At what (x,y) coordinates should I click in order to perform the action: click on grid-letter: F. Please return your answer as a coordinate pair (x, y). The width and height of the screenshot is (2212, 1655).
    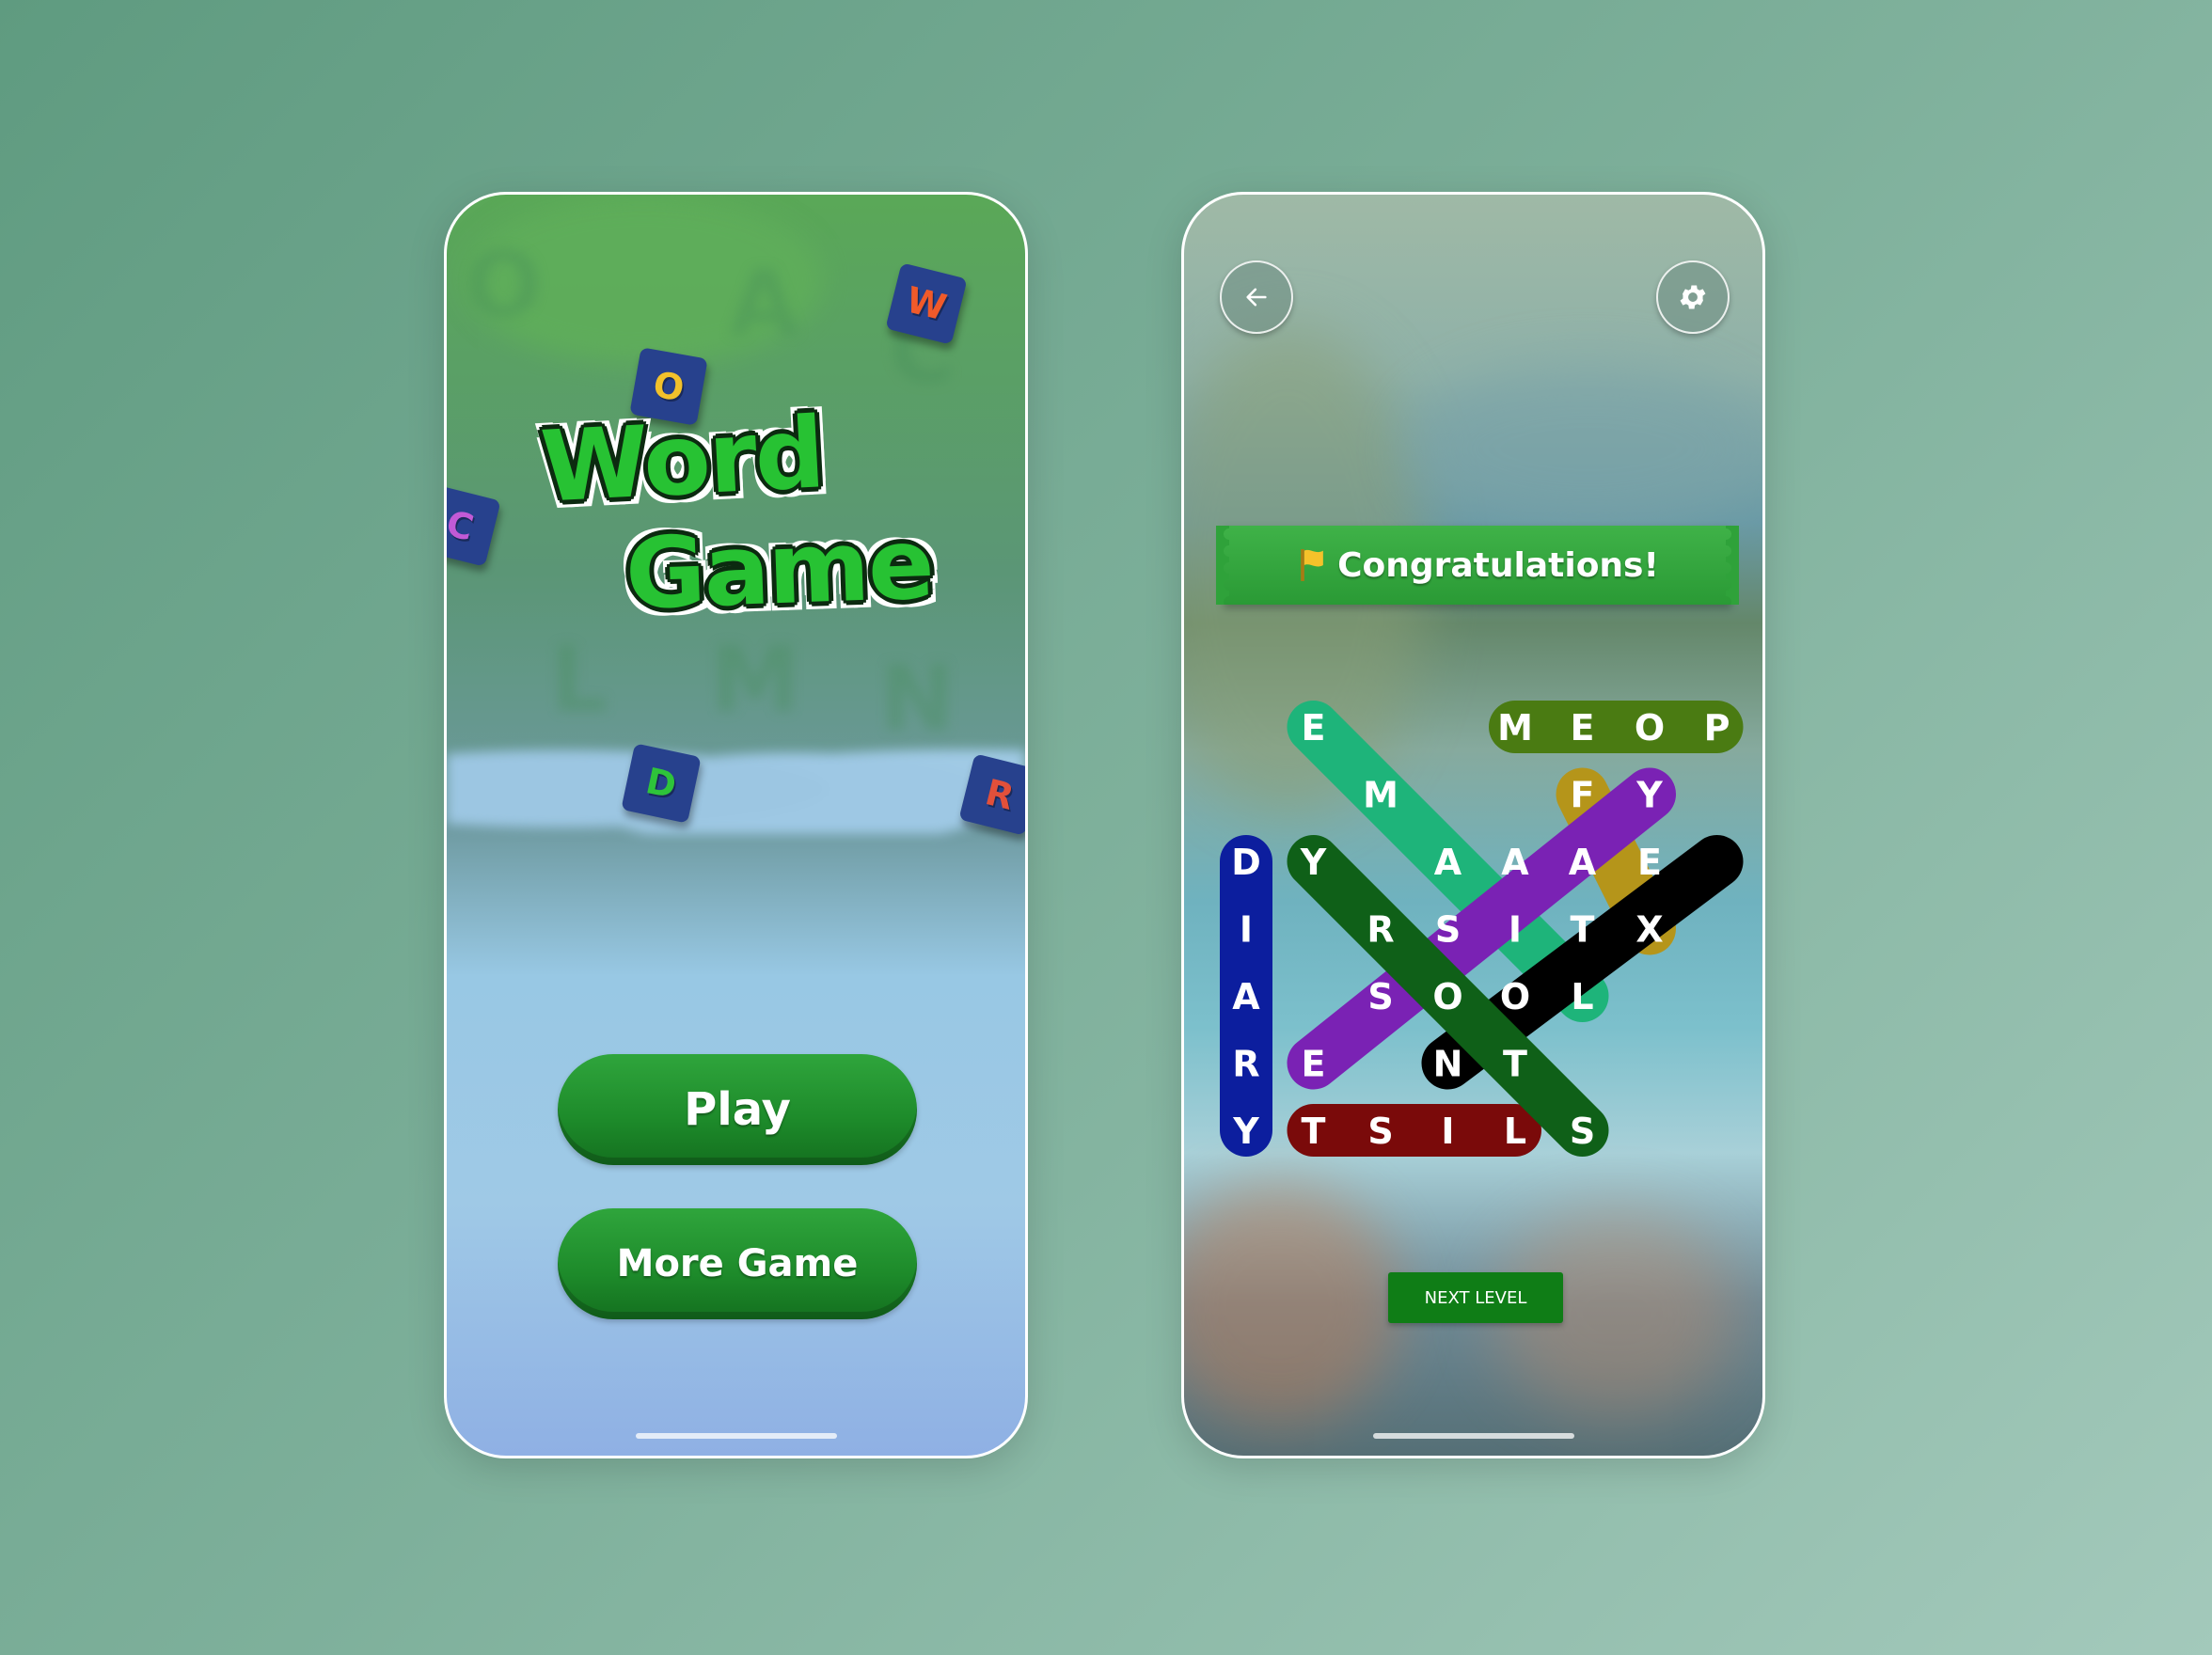
    Looking at the image, I should click on (1583, 795).